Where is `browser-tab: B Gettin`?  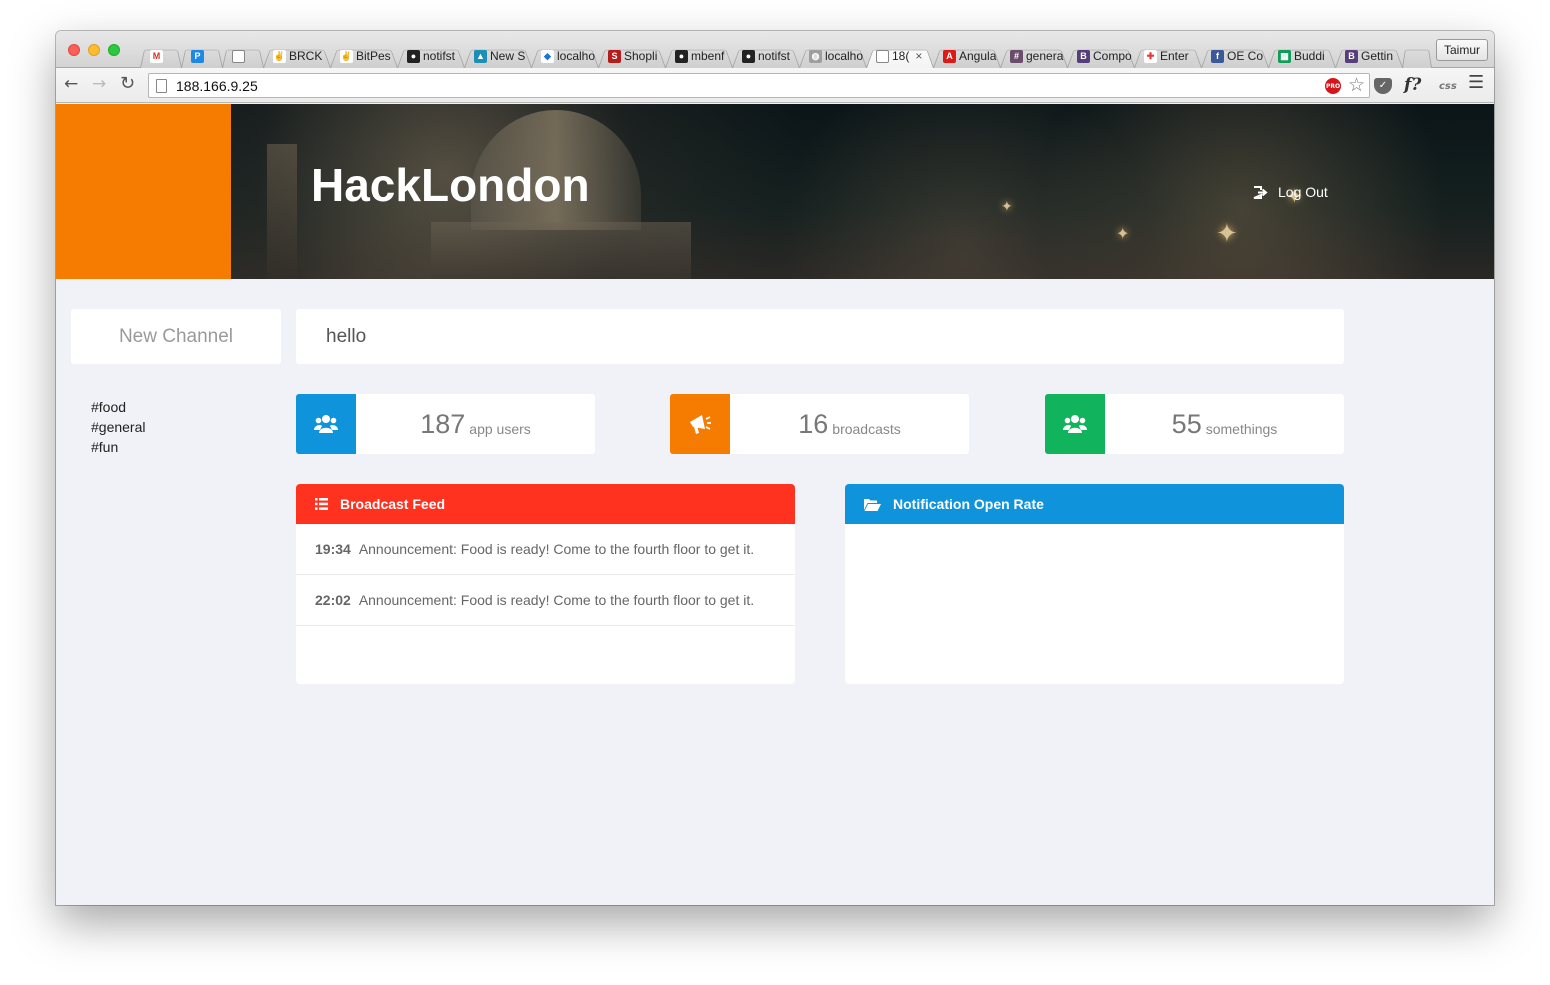
browser-tab: B Gettin is located at coordinates (1369, 56).